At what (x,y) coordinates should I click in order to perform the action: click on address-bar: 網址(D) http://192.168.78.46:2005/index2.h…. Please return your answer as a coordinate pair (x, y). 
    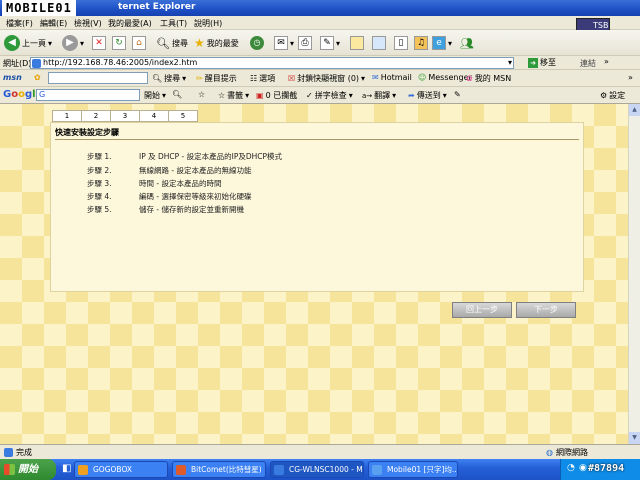
    Looking at the image, I should click on (320, 63).